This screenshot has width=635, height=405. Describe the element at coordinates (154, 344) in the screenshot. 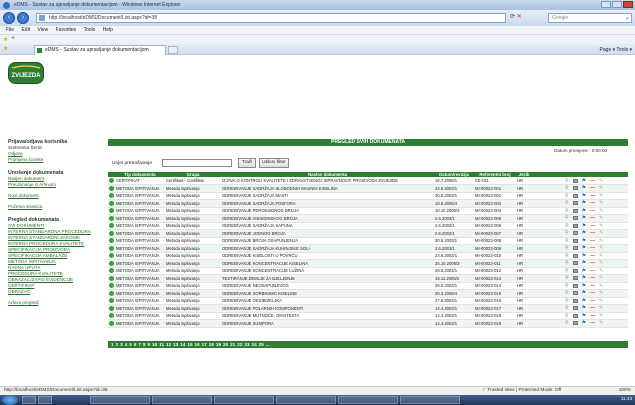

I see `pager-link: 10` at that location.